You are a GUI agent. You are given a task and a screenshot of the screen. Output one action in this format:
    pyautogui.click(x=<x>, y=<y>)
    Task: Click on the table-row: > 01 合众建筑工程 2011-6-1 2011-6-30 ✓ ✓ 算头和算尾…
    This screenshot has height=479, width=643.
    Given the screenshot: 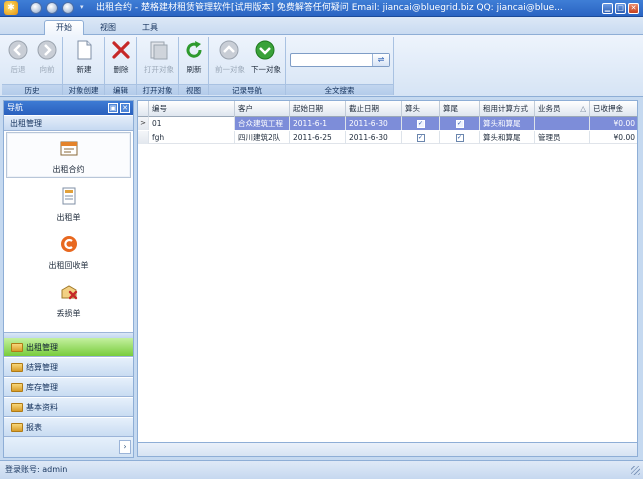 What is the action you would take?
    pyautogui.click(x=387, y=123)
    